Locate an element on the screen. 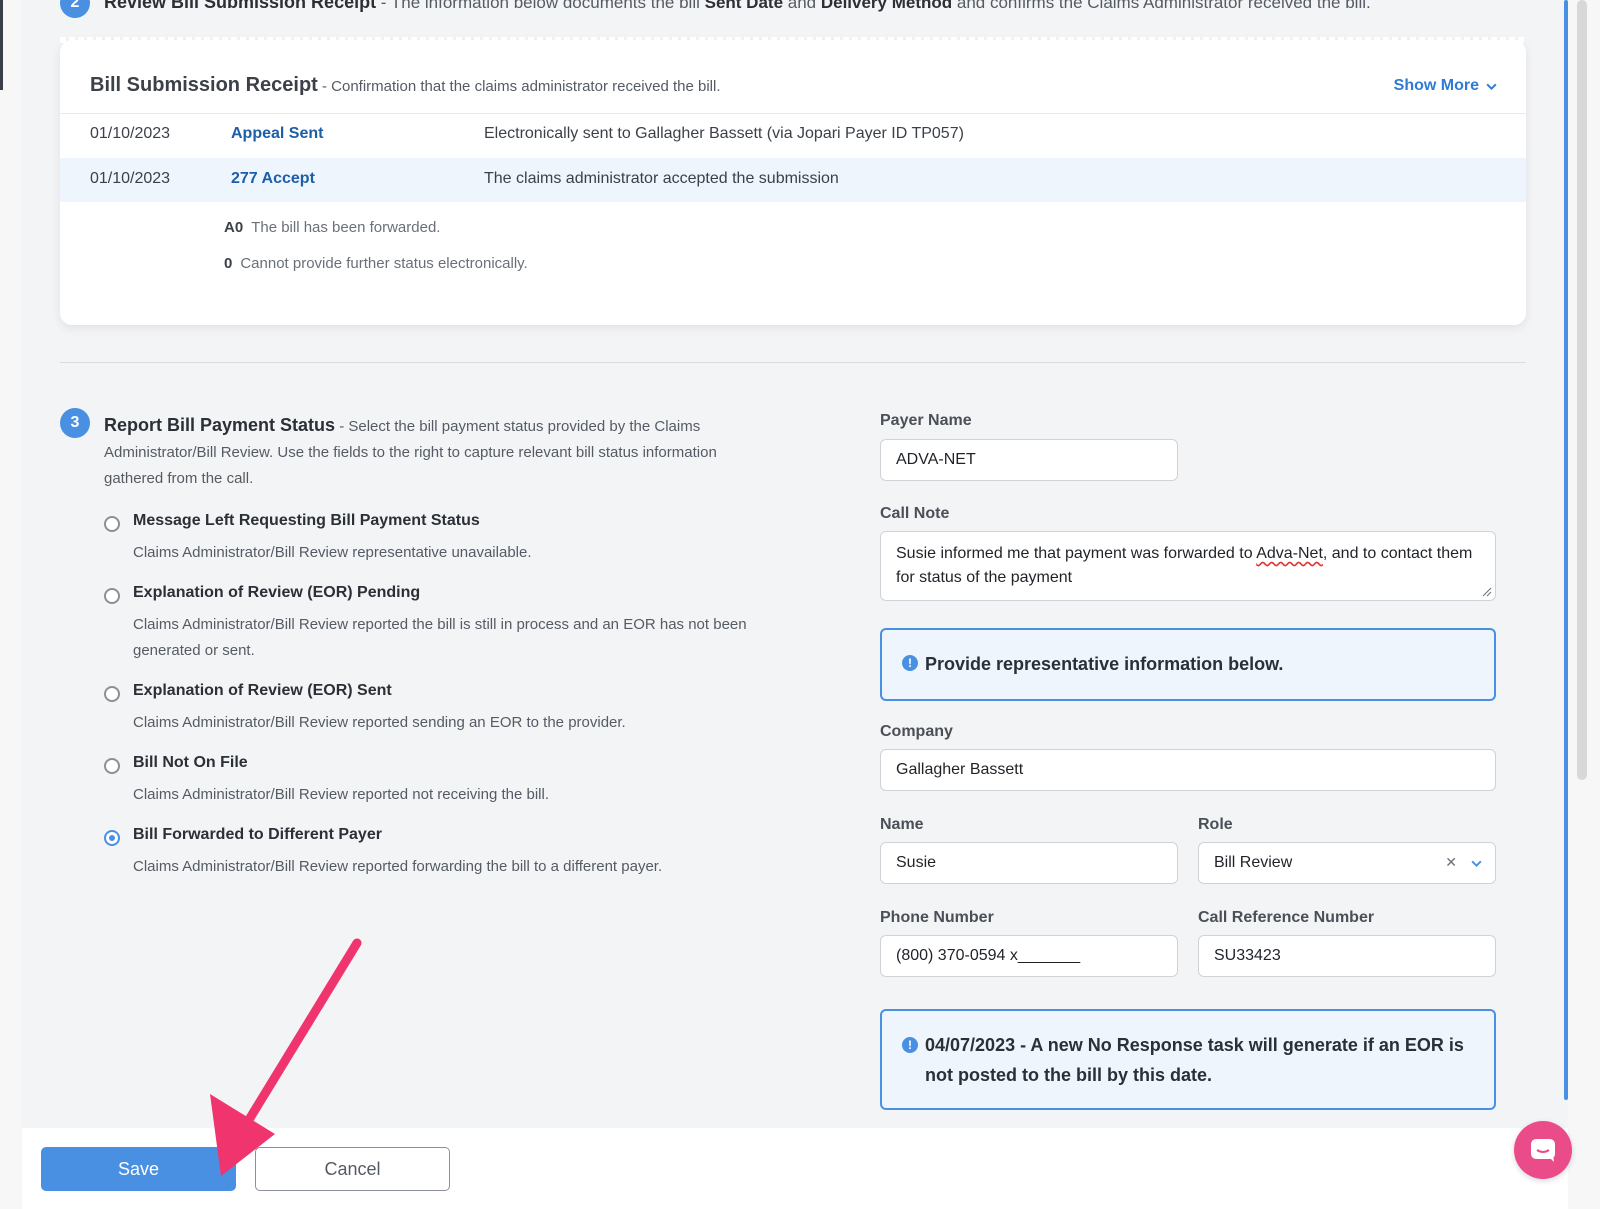 The height and width of the screenshot is (1209, 1600). status-code-text: The bill has been forwarded. is located at coordinates (346, 227).